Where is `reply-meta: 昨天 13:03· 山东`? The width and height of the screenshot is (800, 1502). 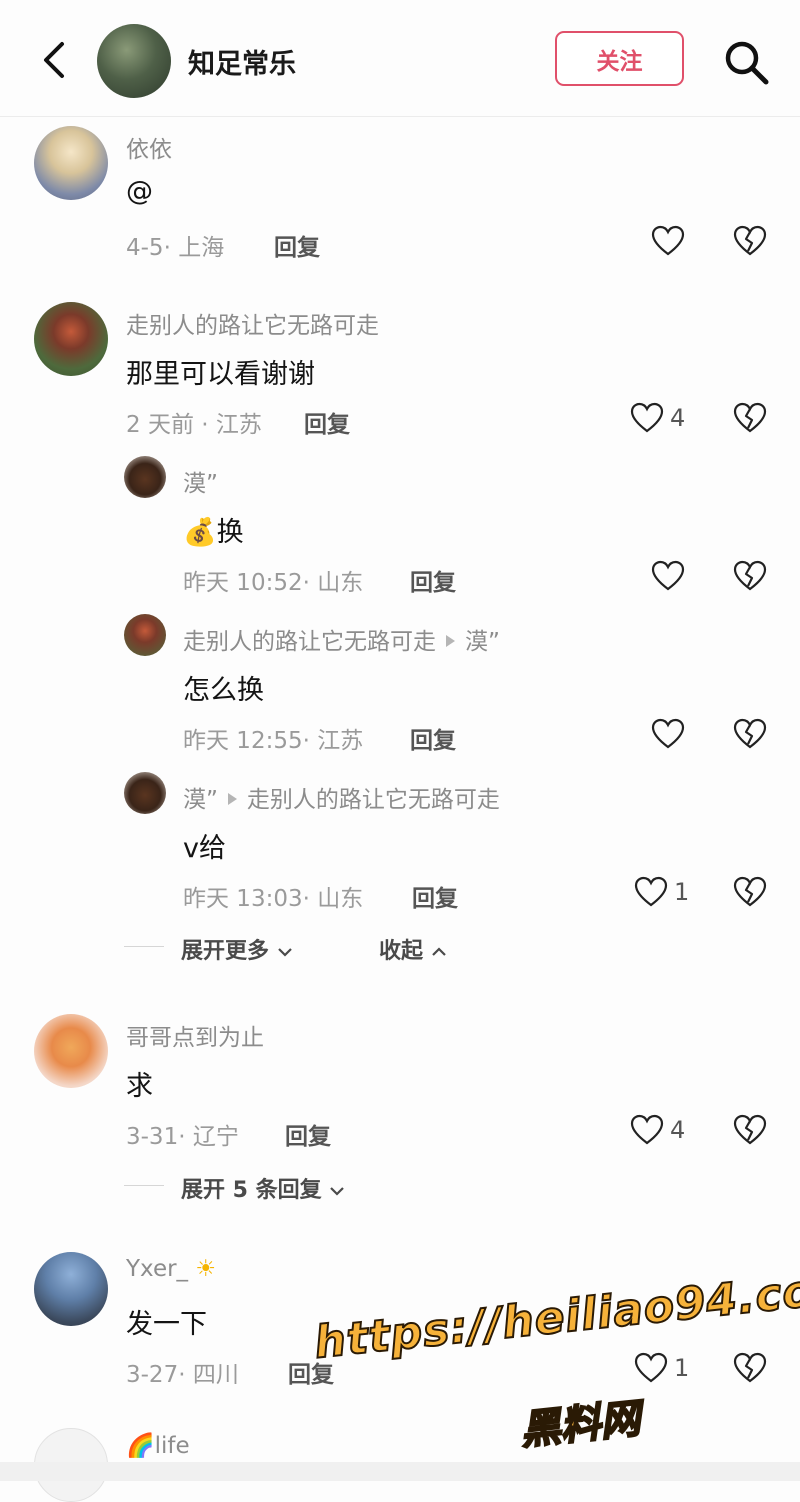
reply-meta: 昨天 13:03· 山东 is located at coordinates (273, 899).